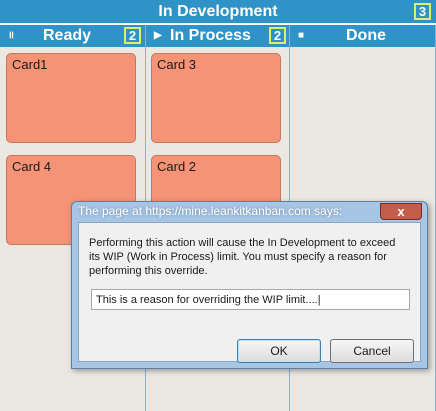  I want to click on stop-icon: ■, so click(301, 35).